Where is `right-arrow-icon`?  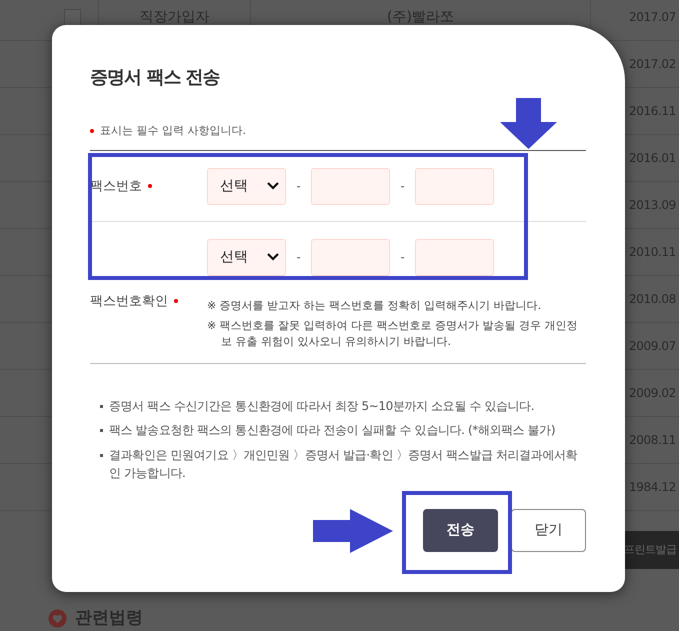
right-arrow-icon is located at coordinates (353, 531).